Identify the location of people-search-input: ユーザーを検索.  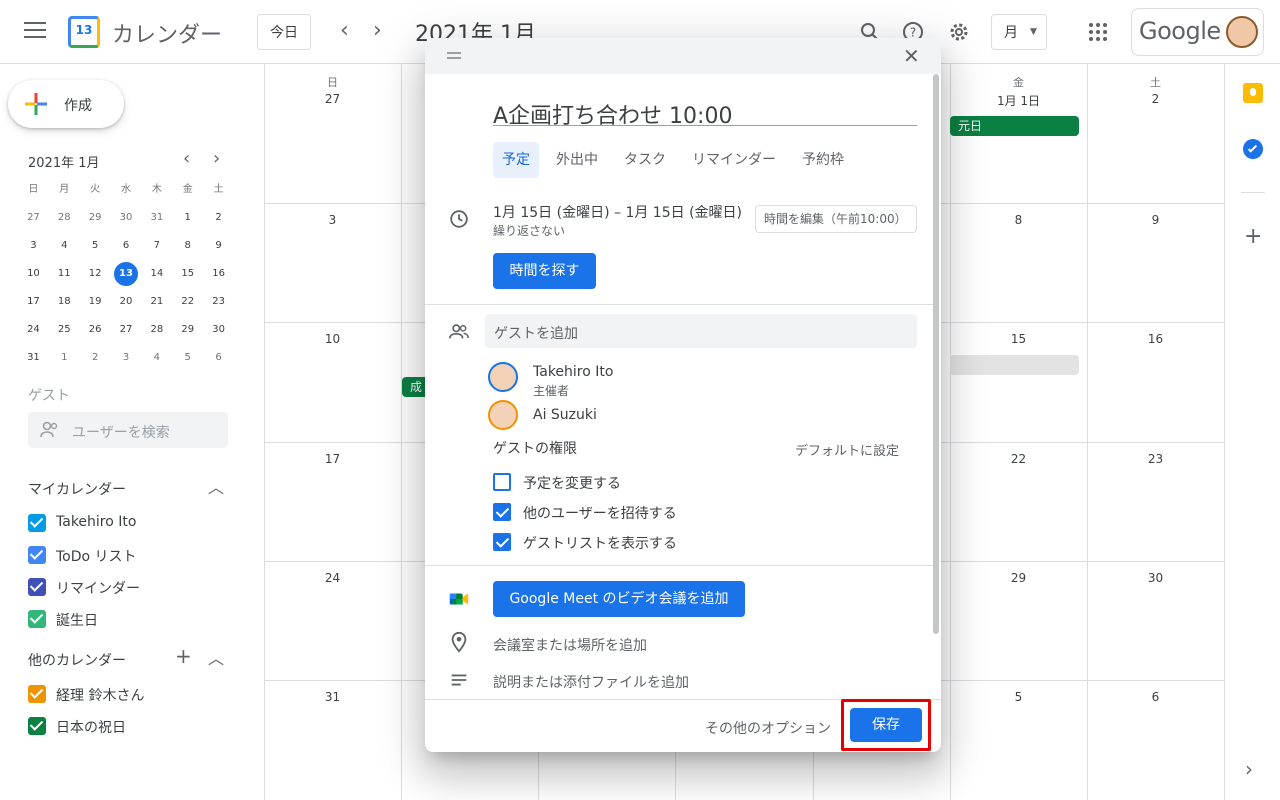
(128, 430).